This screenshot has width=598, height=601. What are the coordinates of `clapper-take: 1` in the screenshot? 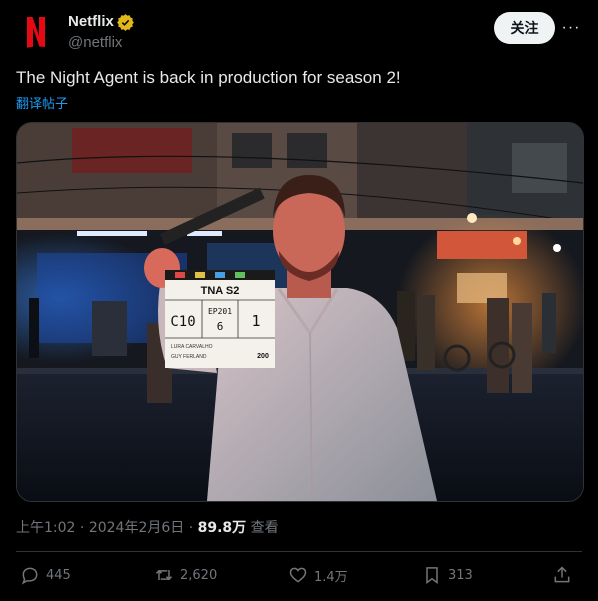 It's located at (255, 321).